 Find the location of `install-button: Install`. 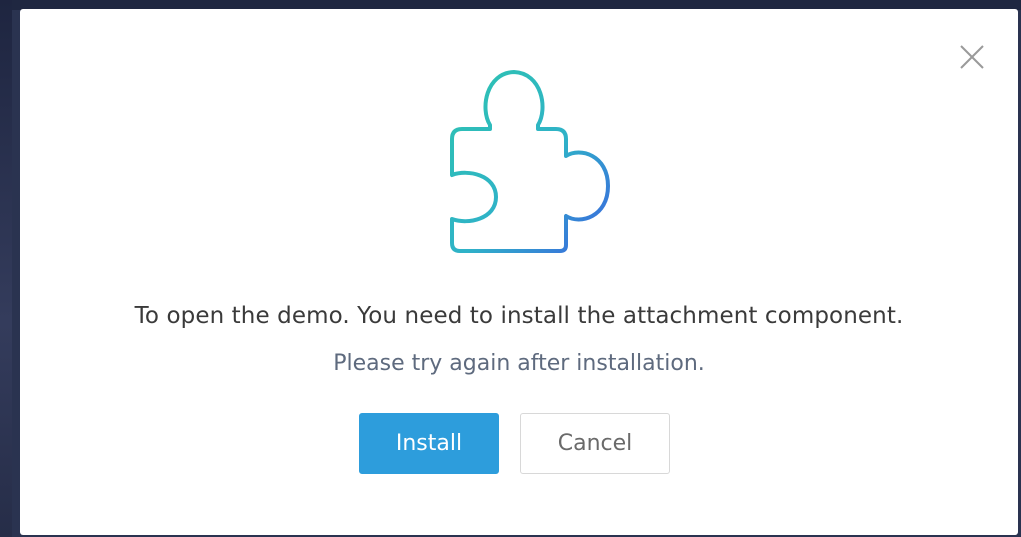

install-button: Install is located at coordinates (429, 443).